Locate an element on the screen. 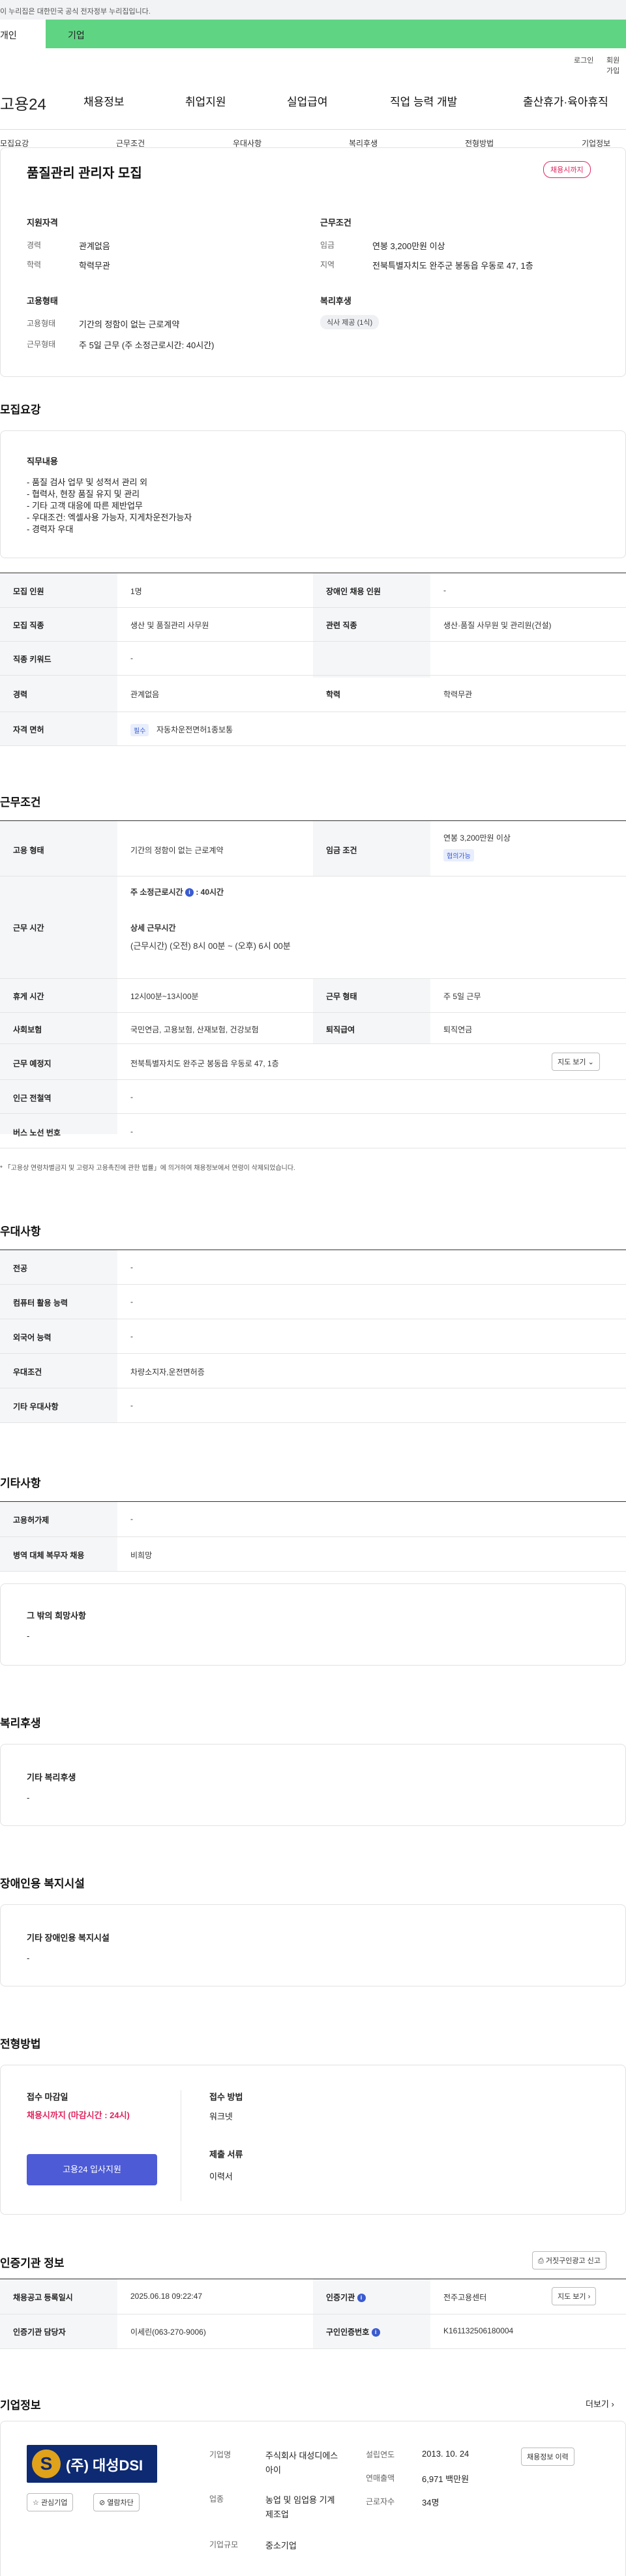 The width and height of the screenshot is (626, 2576). edu-row-label: 학력 is located at coordinates (333, 694).